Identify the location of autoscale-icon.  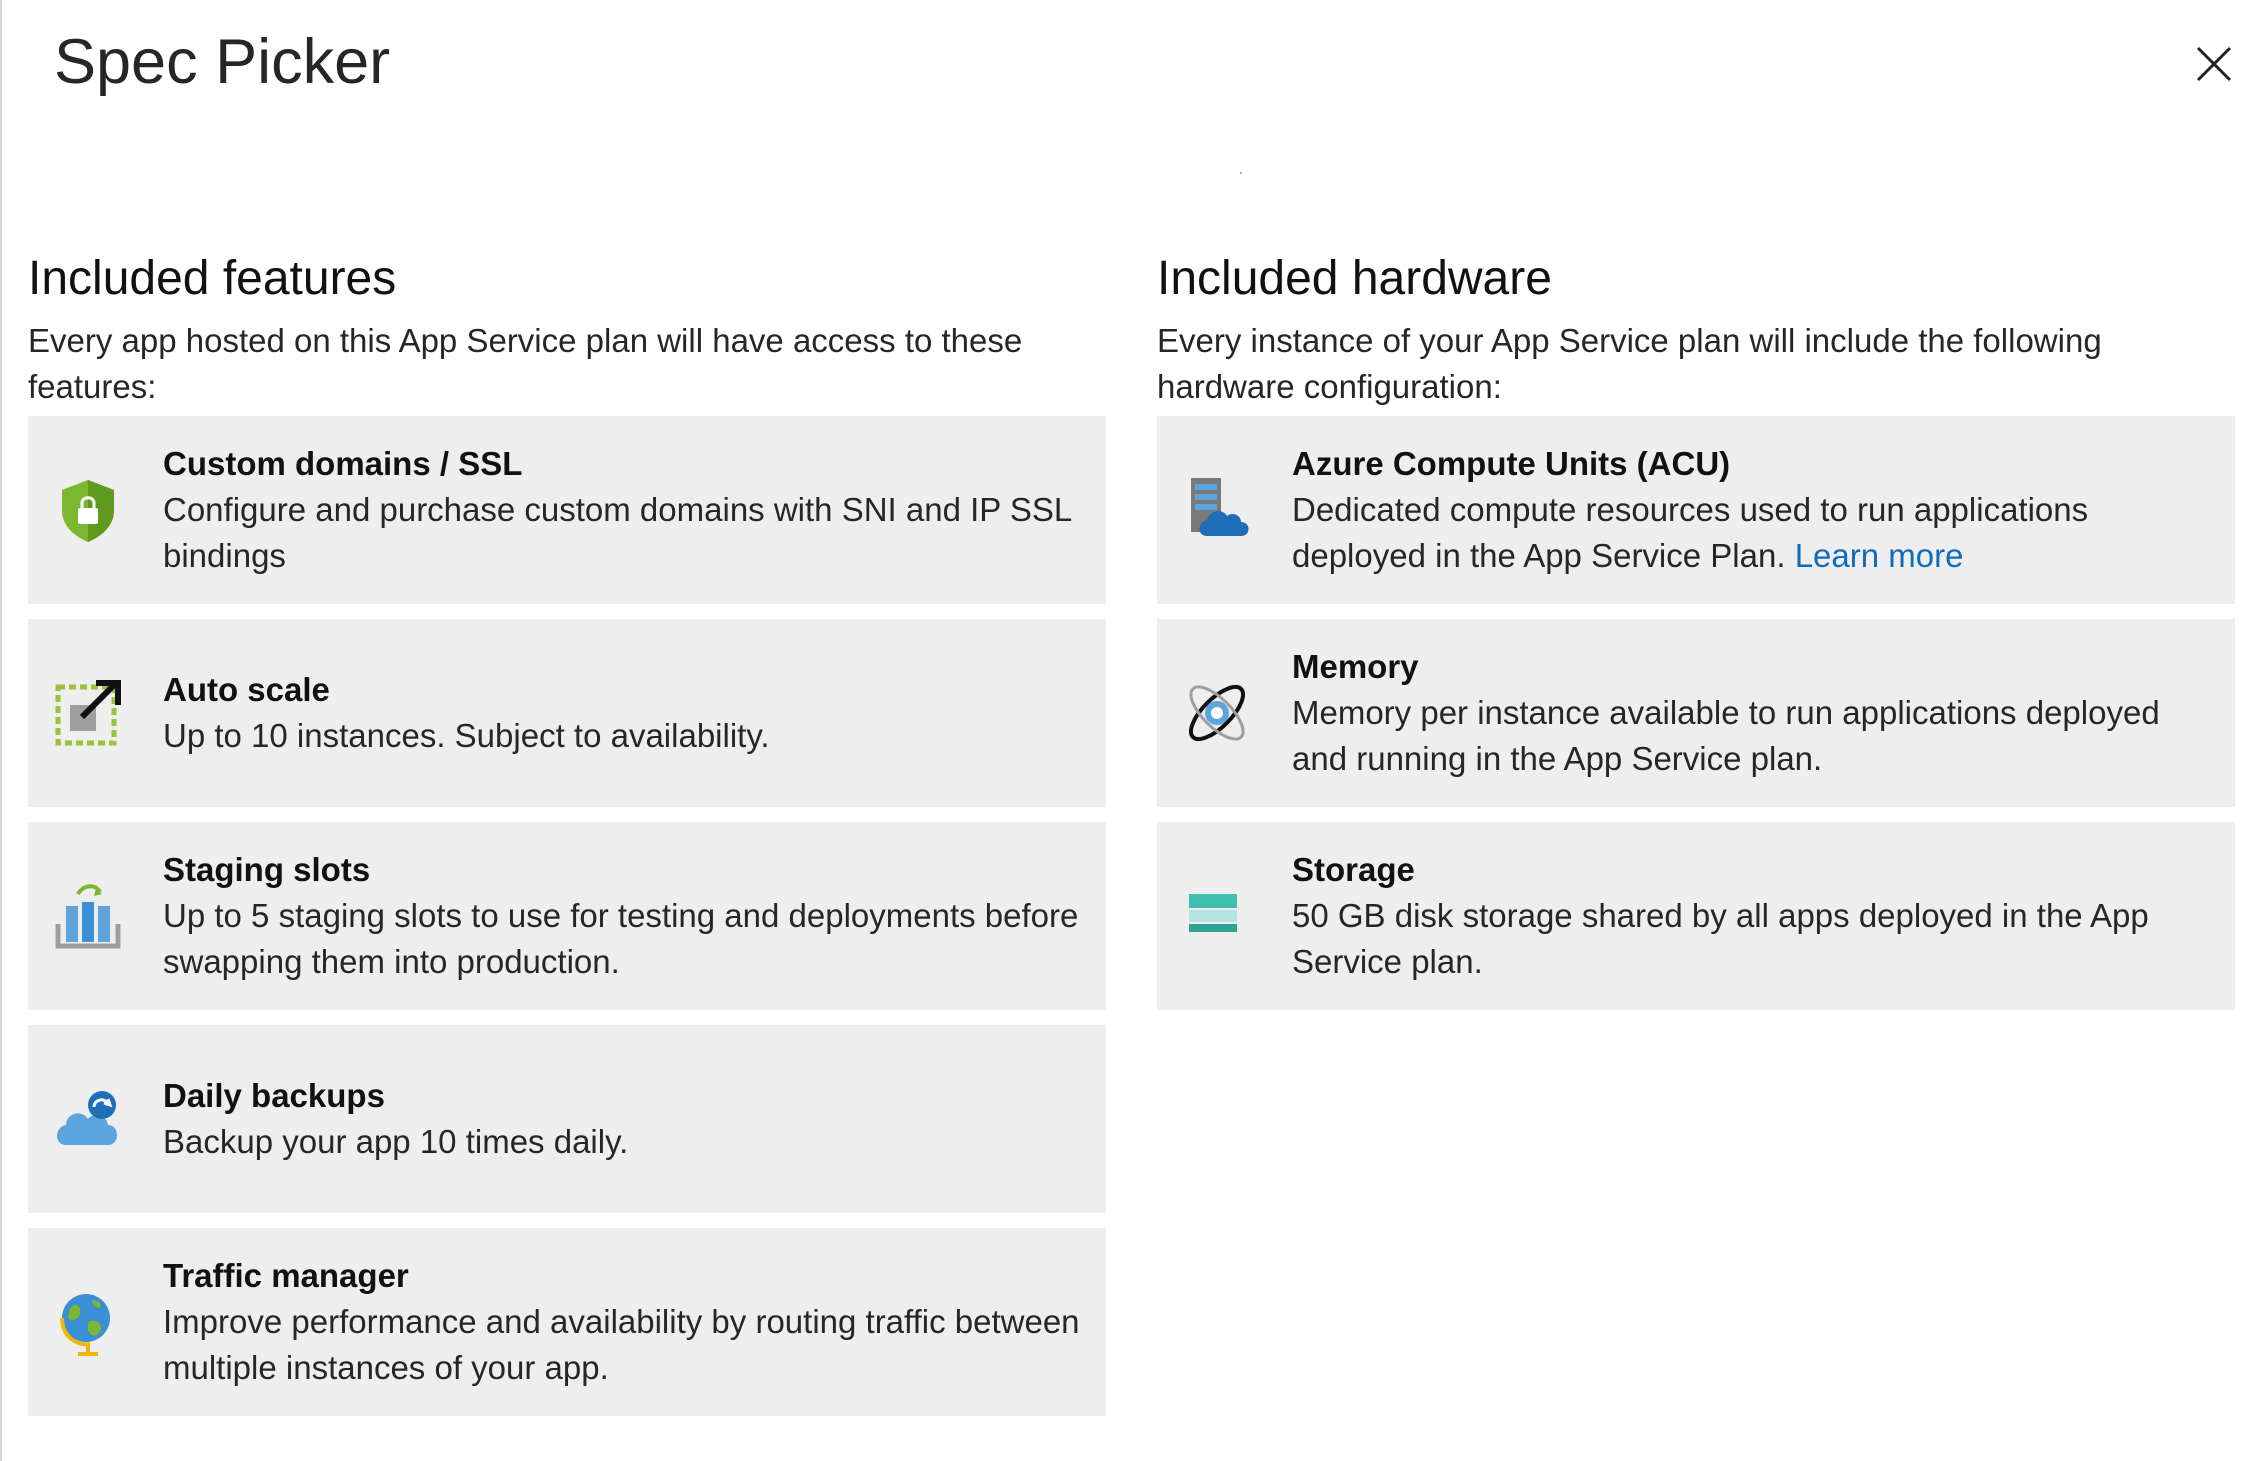
(88, 713).